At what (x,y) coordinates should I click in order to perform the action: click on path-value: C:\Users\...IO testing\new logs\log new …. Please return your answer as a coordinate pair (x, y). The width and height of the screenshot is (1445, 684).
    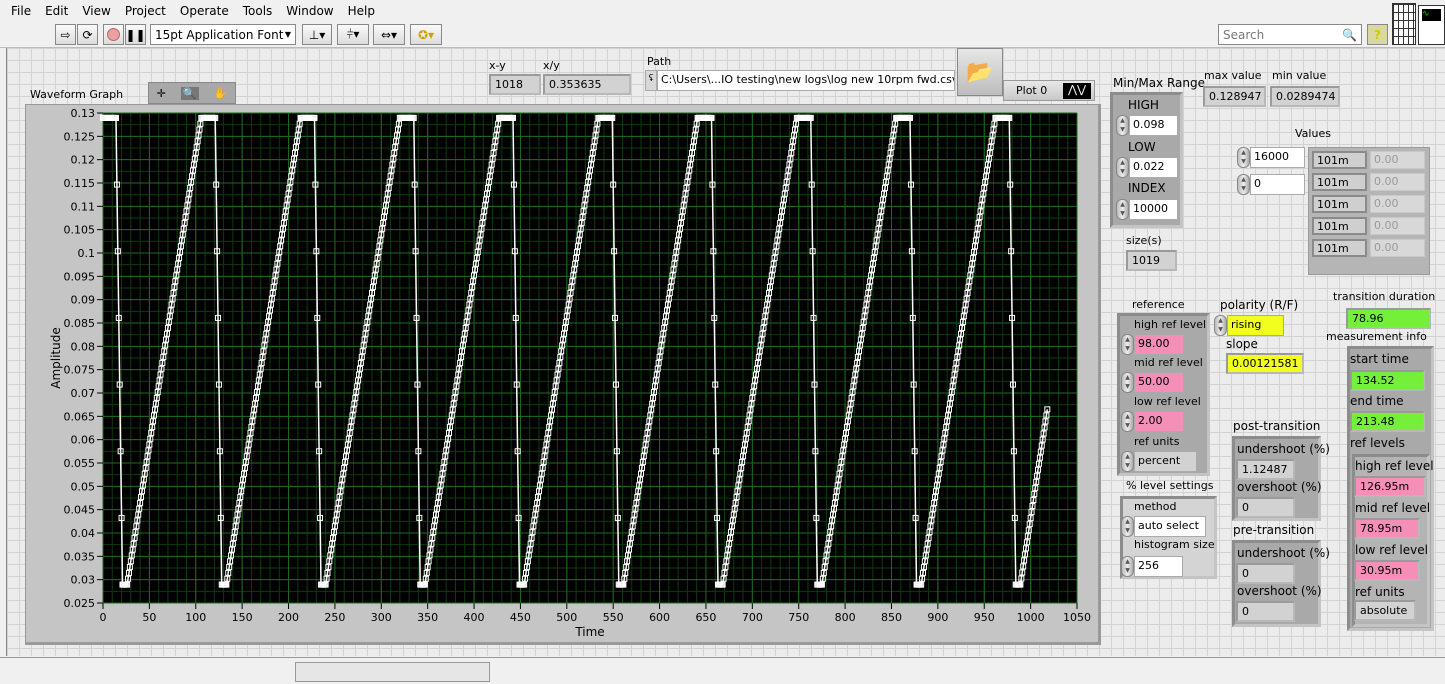
    Looking at the image, I should click on (806, 80).